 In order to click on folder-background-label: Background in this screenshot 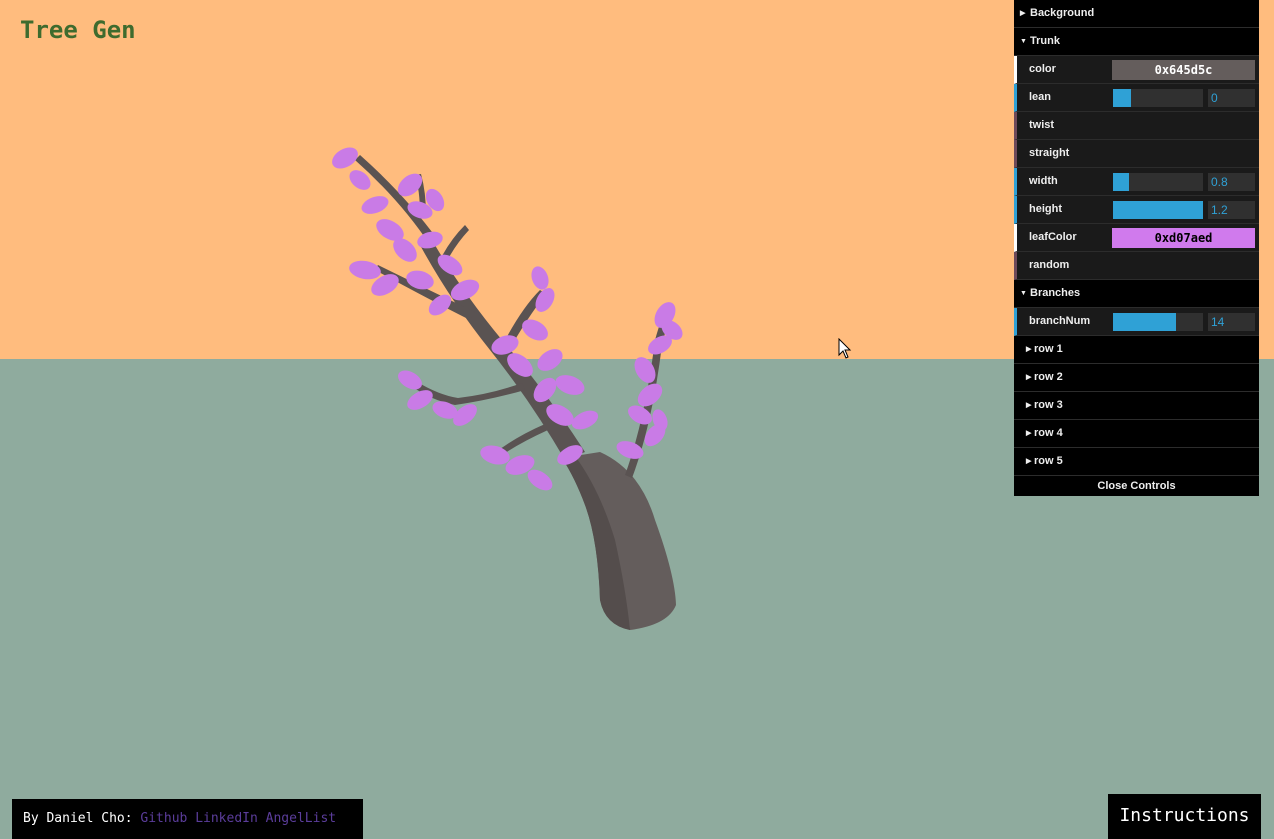, I will do `click(1062, 13)`.